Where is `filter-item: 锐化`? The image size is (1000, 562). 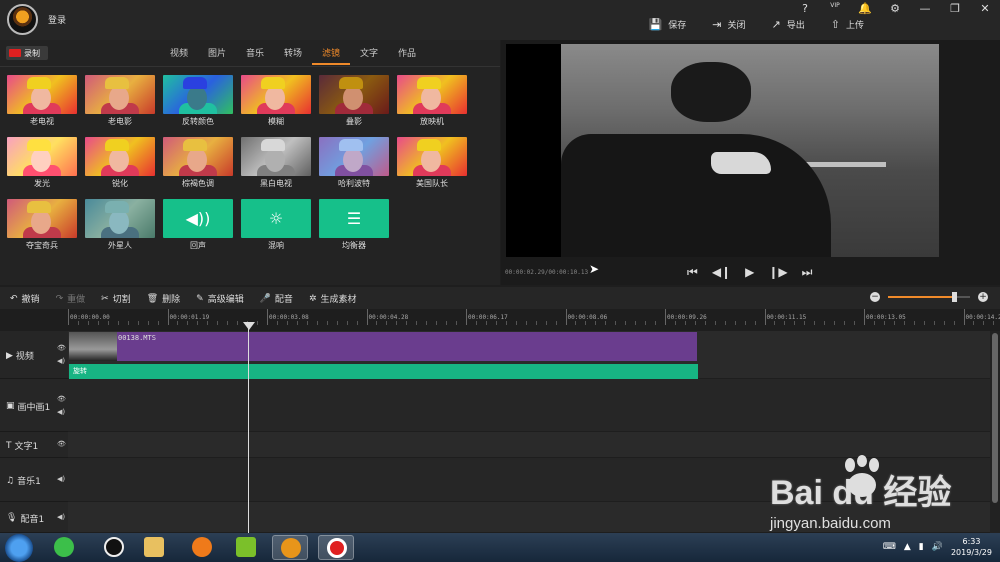 filter-item: 锐化 is located at coordinates (120, 167).